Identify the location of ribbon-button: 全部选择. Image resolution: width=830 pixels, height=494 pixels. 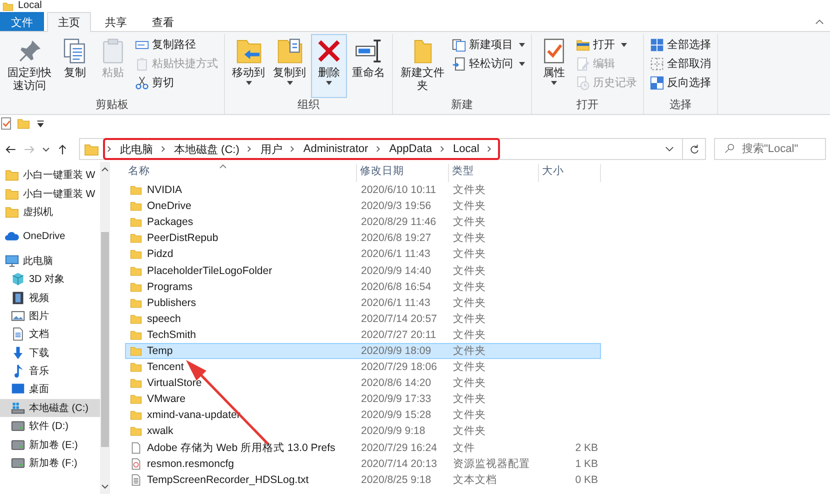
(680, 44).